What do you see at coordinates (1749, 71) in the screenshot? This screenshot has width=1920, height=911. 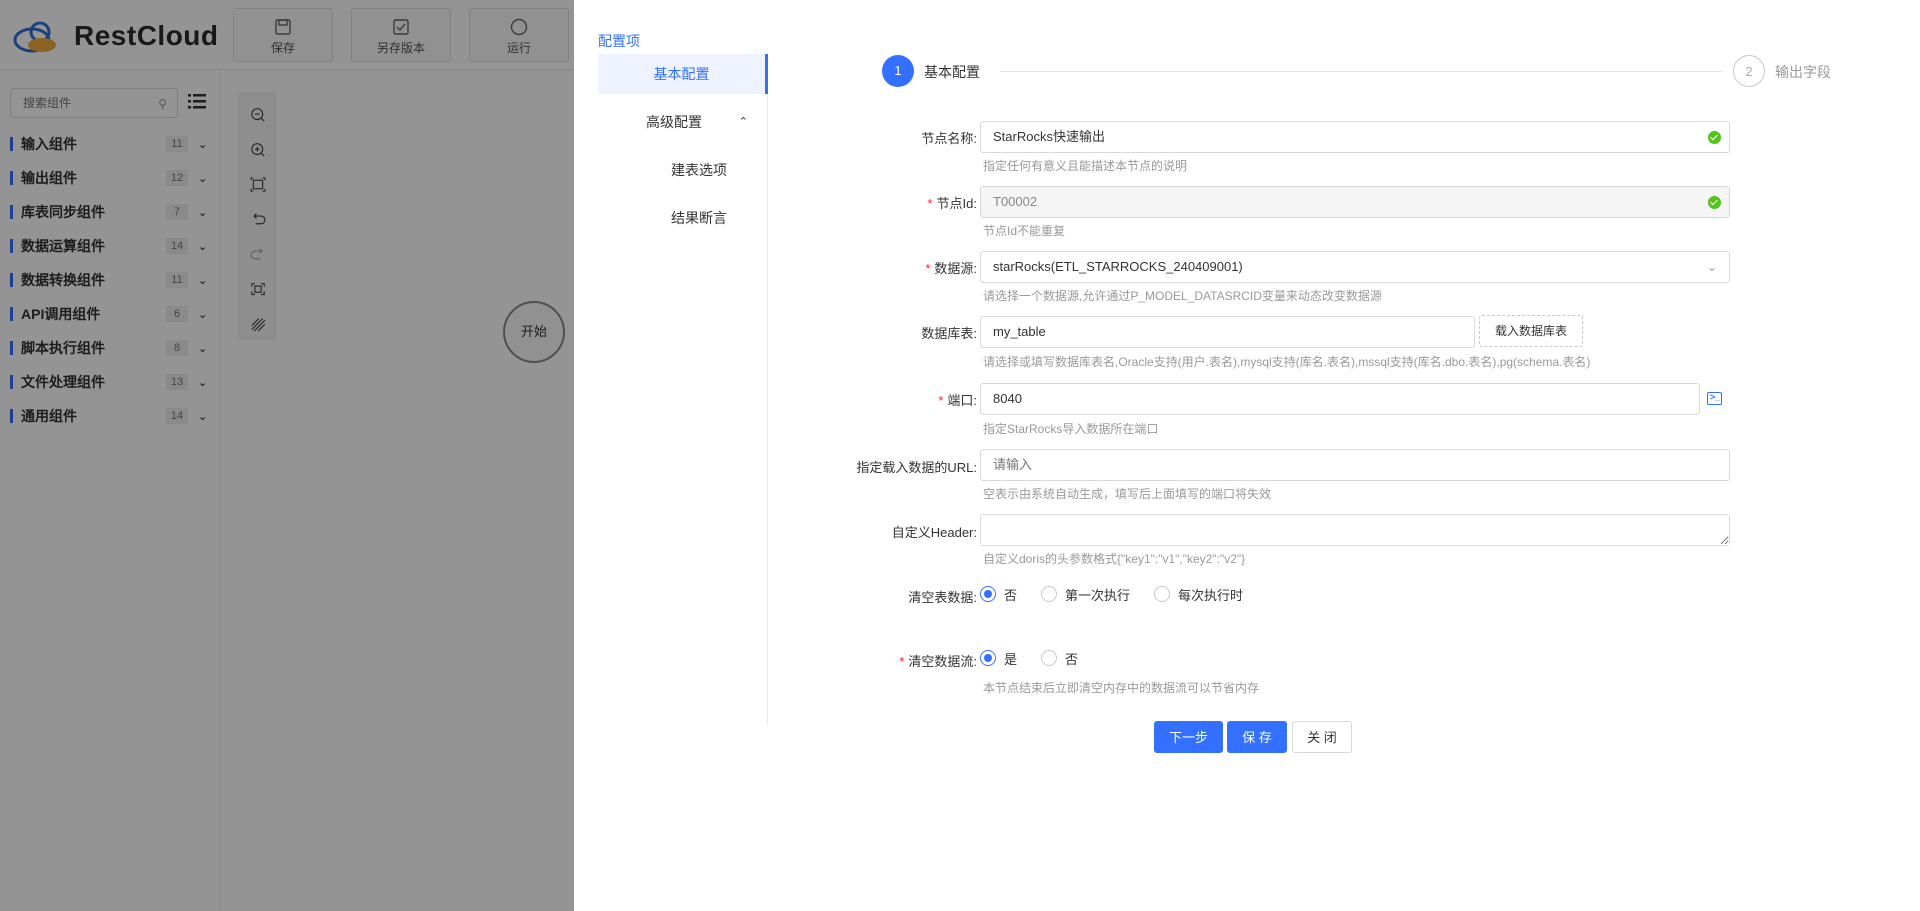 I see `step-2-circle: 2` at bounding box center [1749, 71].